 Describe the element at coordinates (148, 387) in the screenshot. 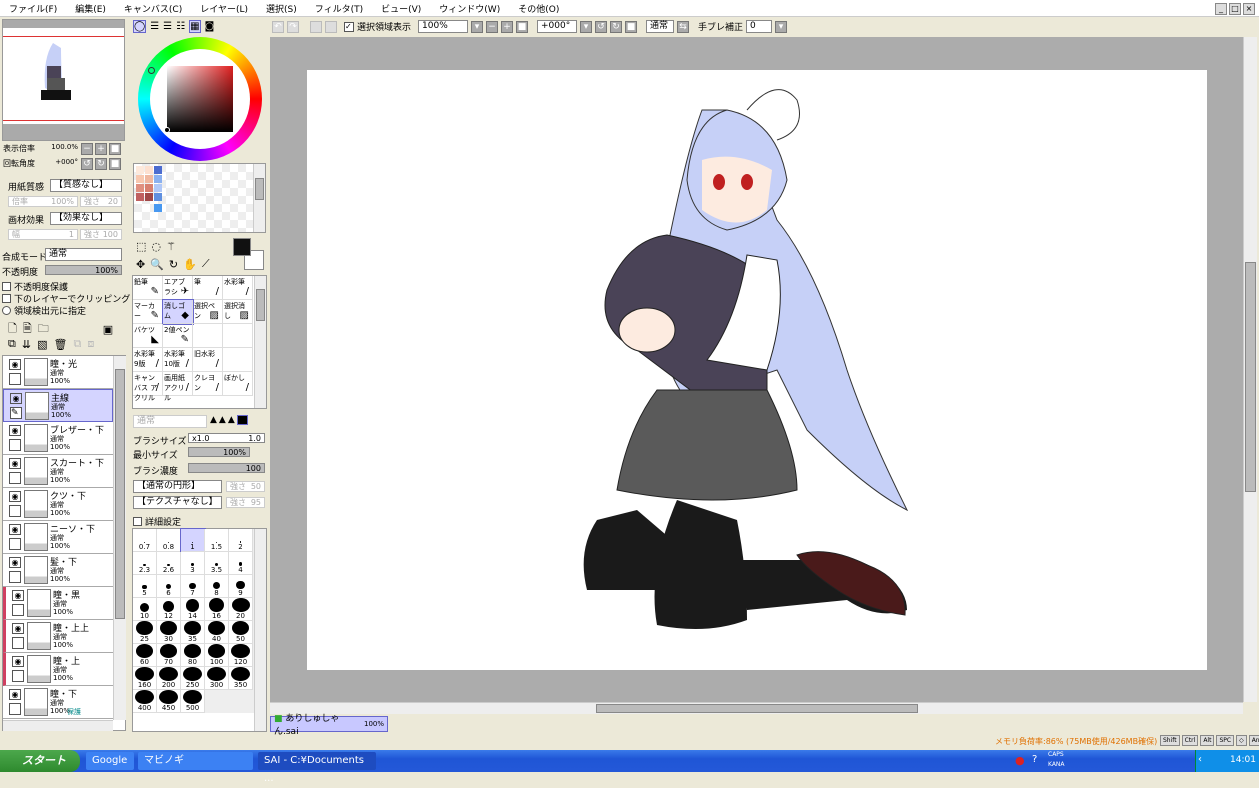

I see `tool-item: キャンバス アクリル /` at that location.